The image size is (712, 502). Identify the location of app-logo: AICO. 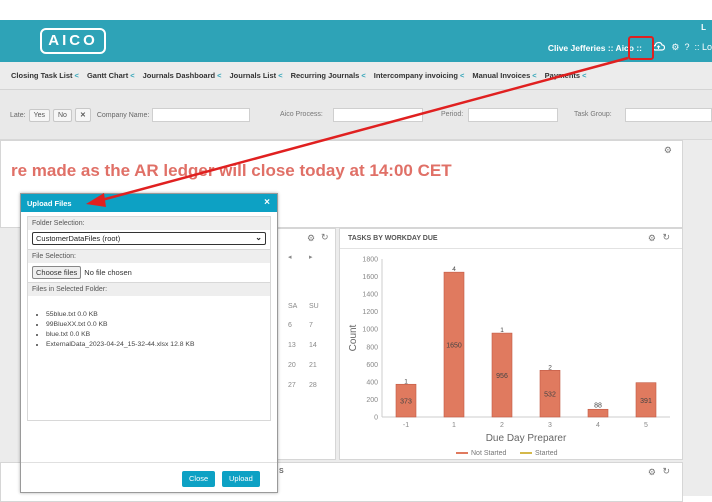
(73, 41).